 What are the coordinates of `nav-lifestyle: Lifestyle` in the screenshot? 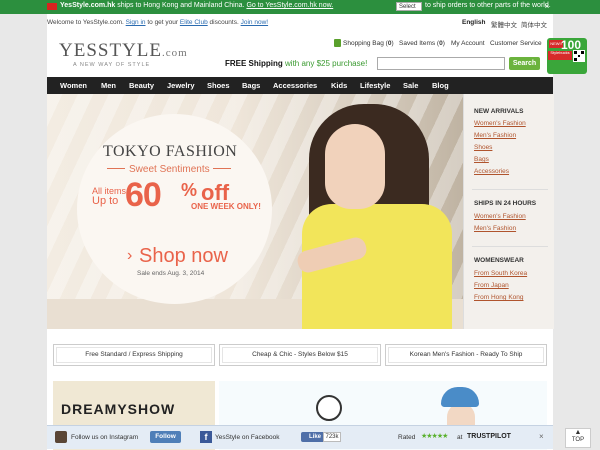 It's located at (375, 85).